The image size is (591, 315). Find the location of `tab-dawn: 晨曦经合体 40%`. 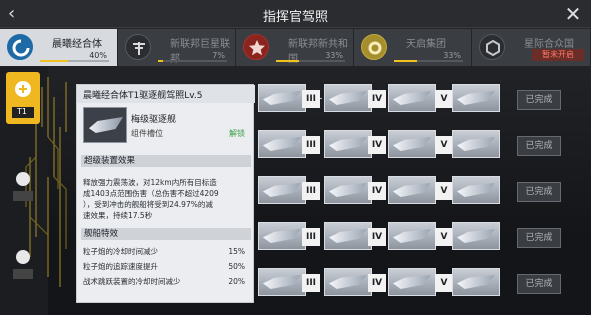

tab-dawn: 晨曦经合体 40% is located at coordinates (59, 47).